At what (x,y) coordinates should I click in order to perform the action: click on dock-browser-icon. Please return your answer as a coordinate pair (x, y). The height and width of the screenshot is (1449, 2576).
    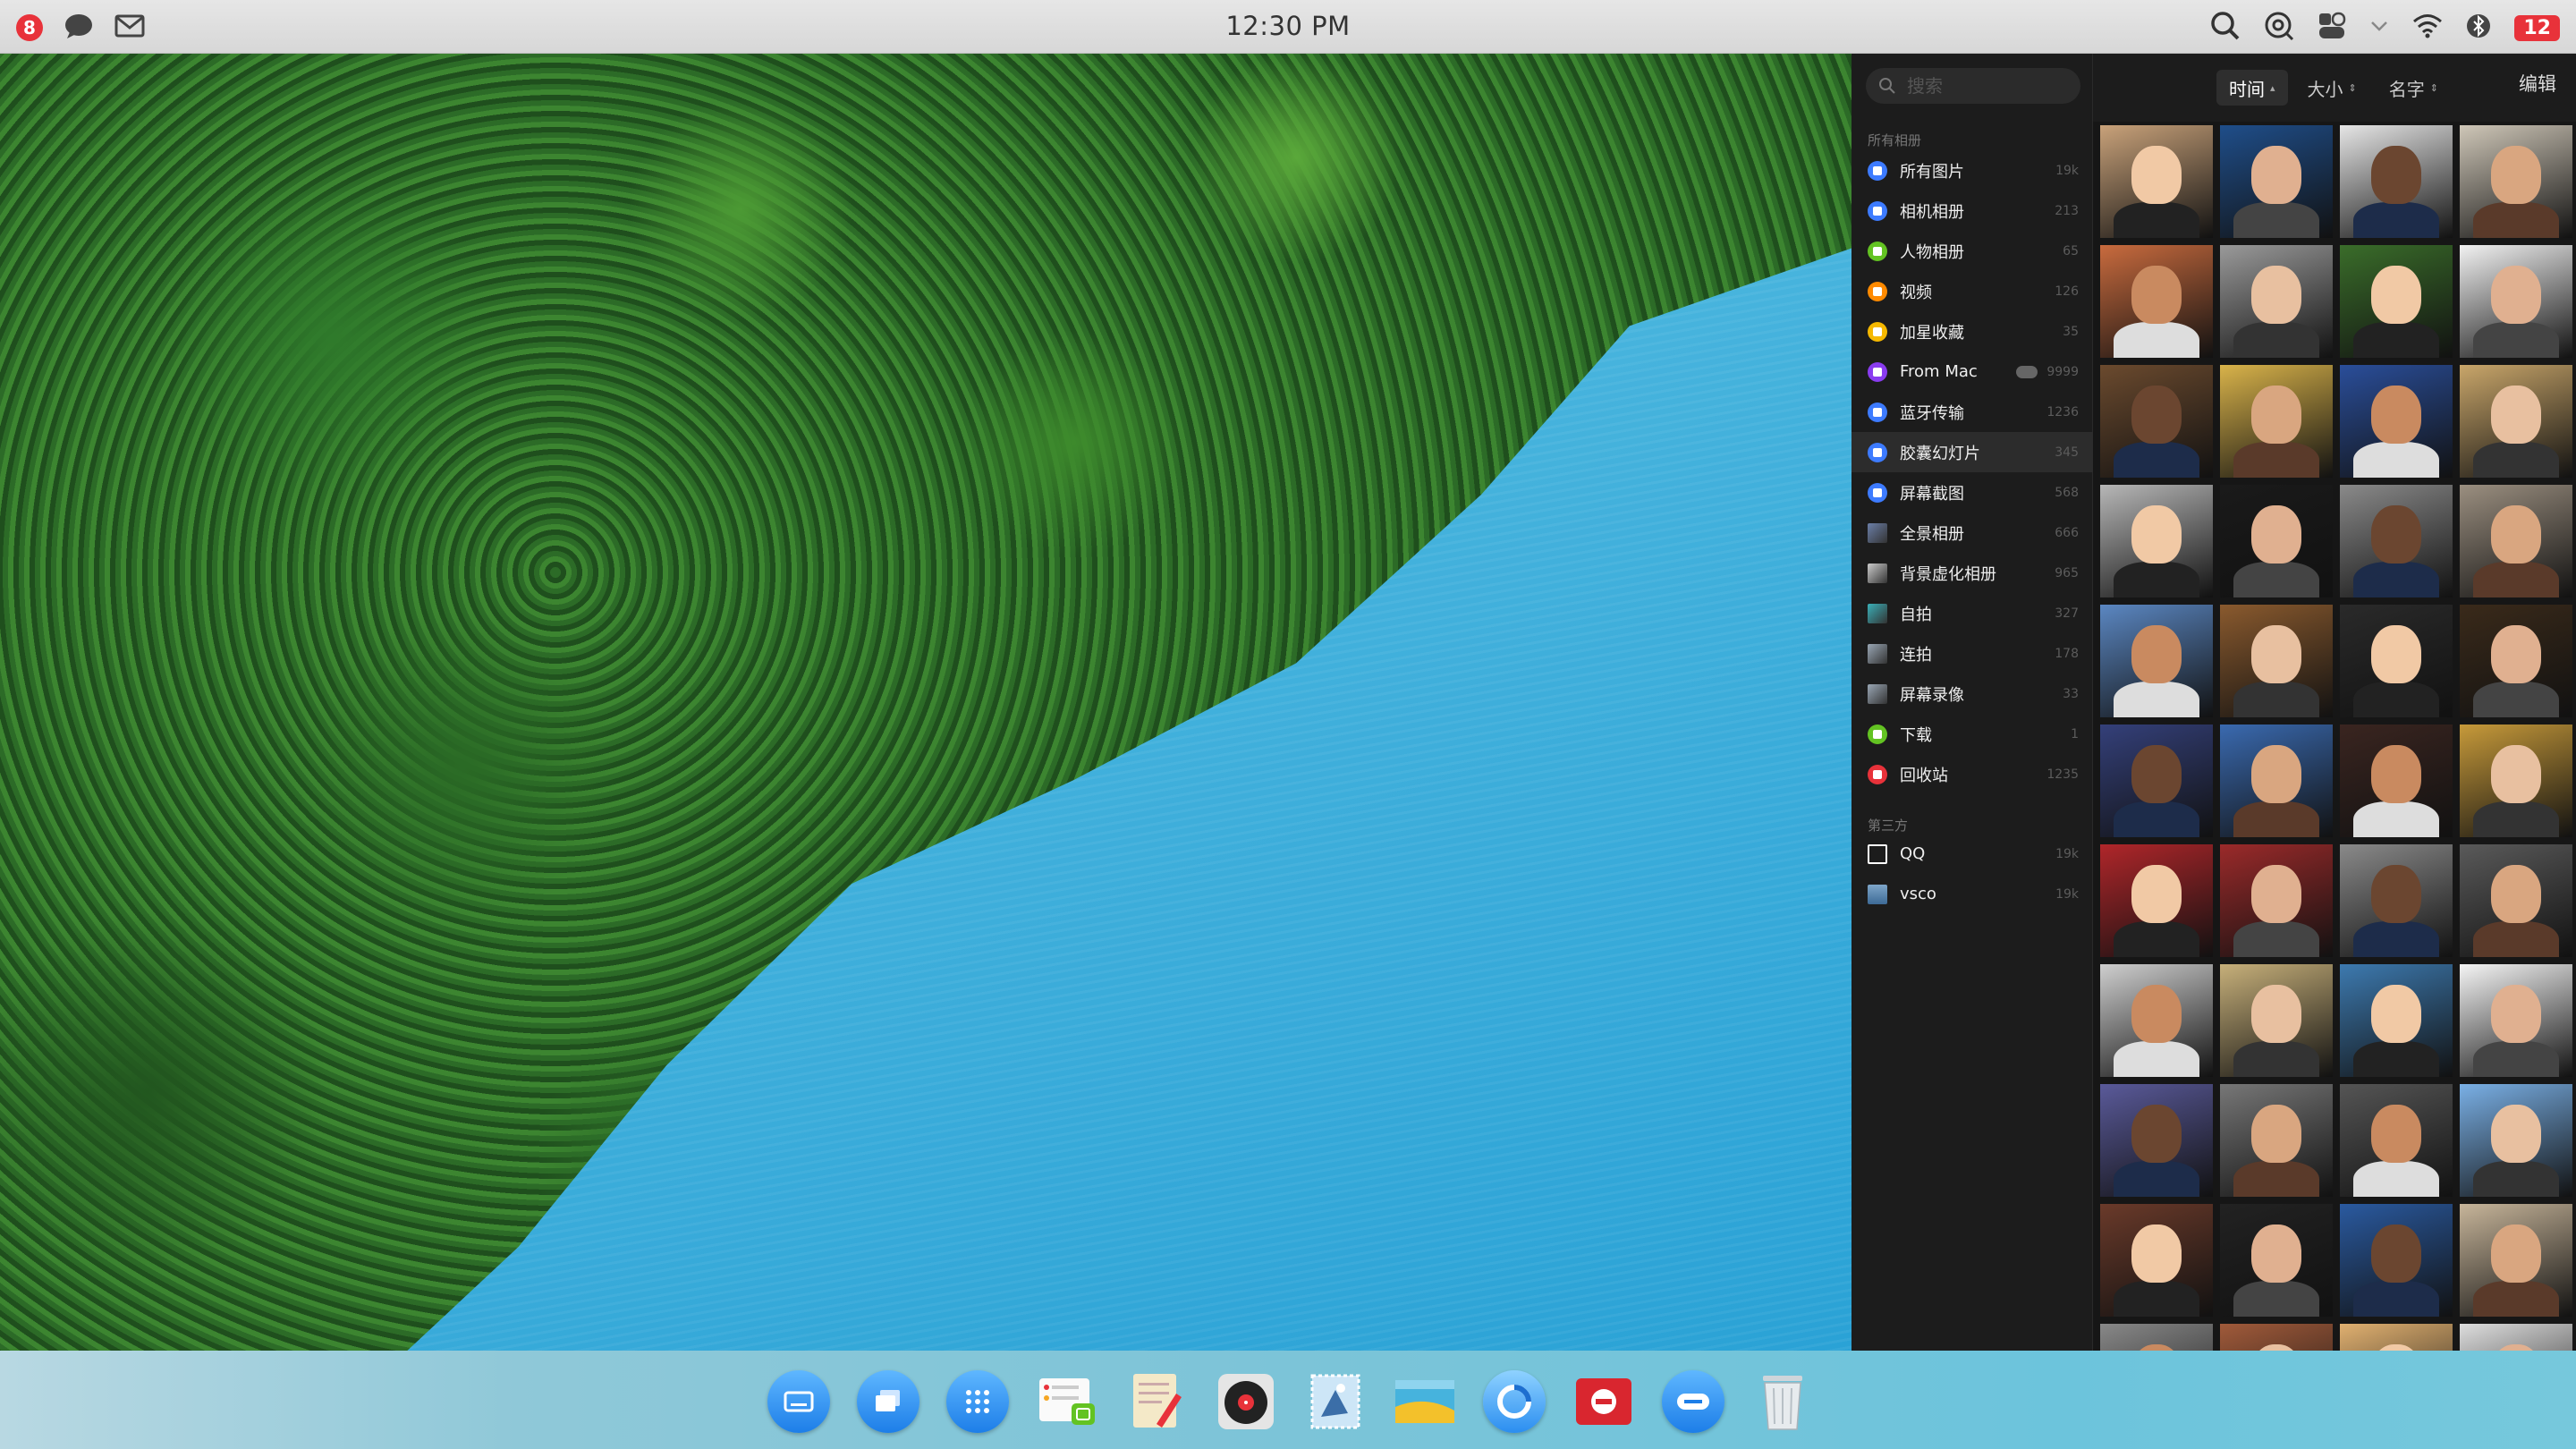
    Looking at the image, I should click on (1514, 1401).